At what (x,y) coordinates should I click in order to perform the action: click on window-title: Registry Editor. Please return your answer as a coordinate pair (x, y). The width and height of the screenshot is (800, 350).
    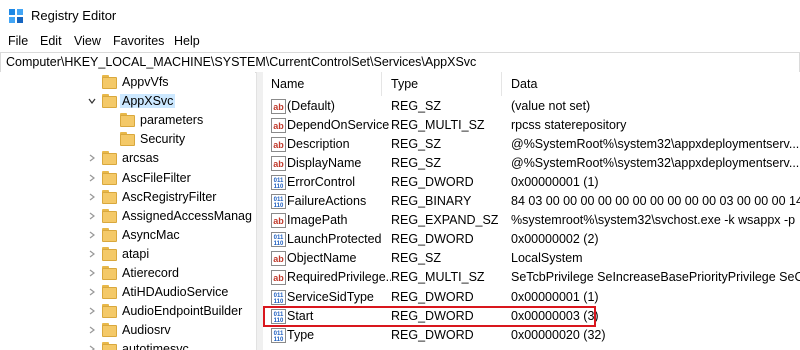
    Looking at the image, I should click on (74, 15).